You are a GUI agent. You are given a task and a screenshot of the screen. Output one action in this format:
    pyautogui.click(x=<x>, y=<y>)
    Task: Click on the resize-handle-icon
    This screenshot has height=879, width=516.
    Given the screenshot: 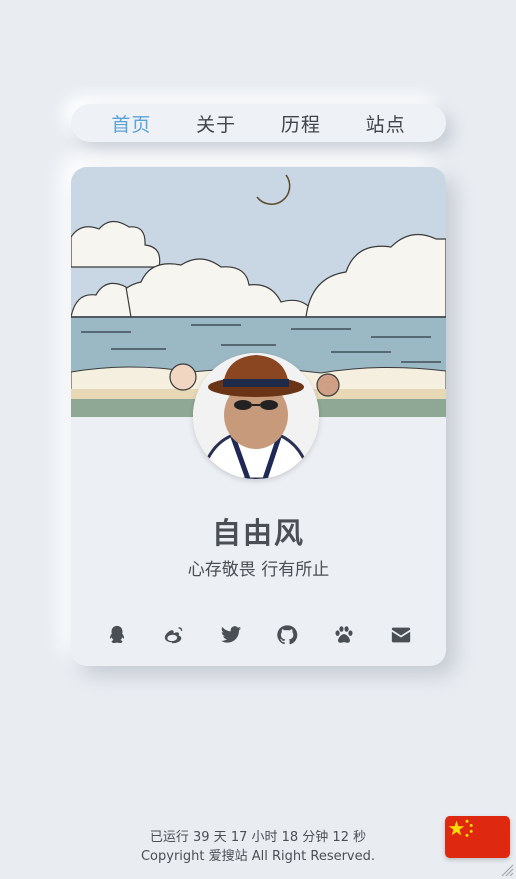 What is the action you would take?
    pyautogui.click(x=507, y=870)
    